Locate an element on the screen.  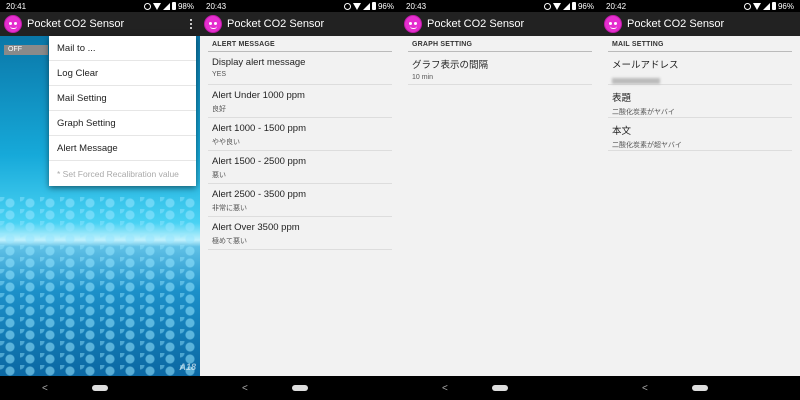
pref-summary: 二酸化炭素が超ヤバイ is located at coordinates (647, 145).